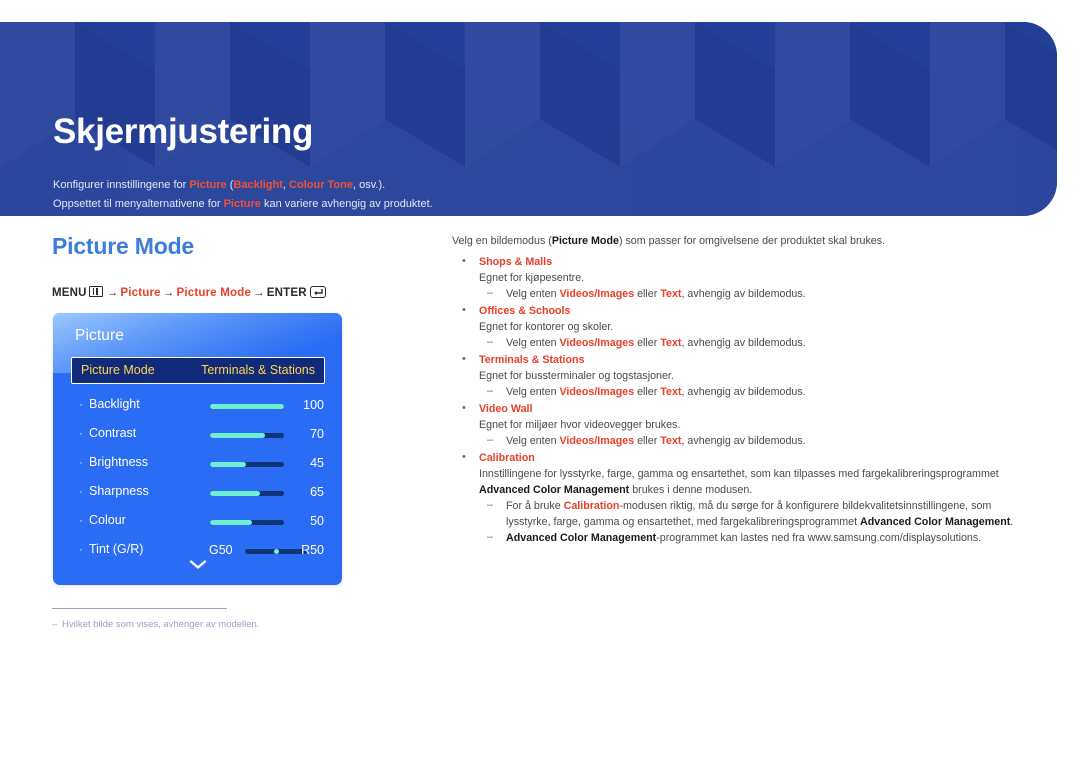  What do you see at coordinates (123, 246) in the screenshot?
I see `page-title: Picture Mode` at bounding box center [123, 246].